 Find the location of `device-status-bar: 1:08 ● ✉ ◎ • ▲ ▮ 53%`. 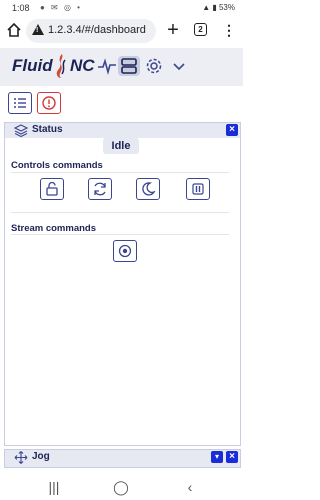

device-status-bar: 1:08 ● ✉ ◎ • ▲ ▮ 53% is located at coordinates (121, 8).